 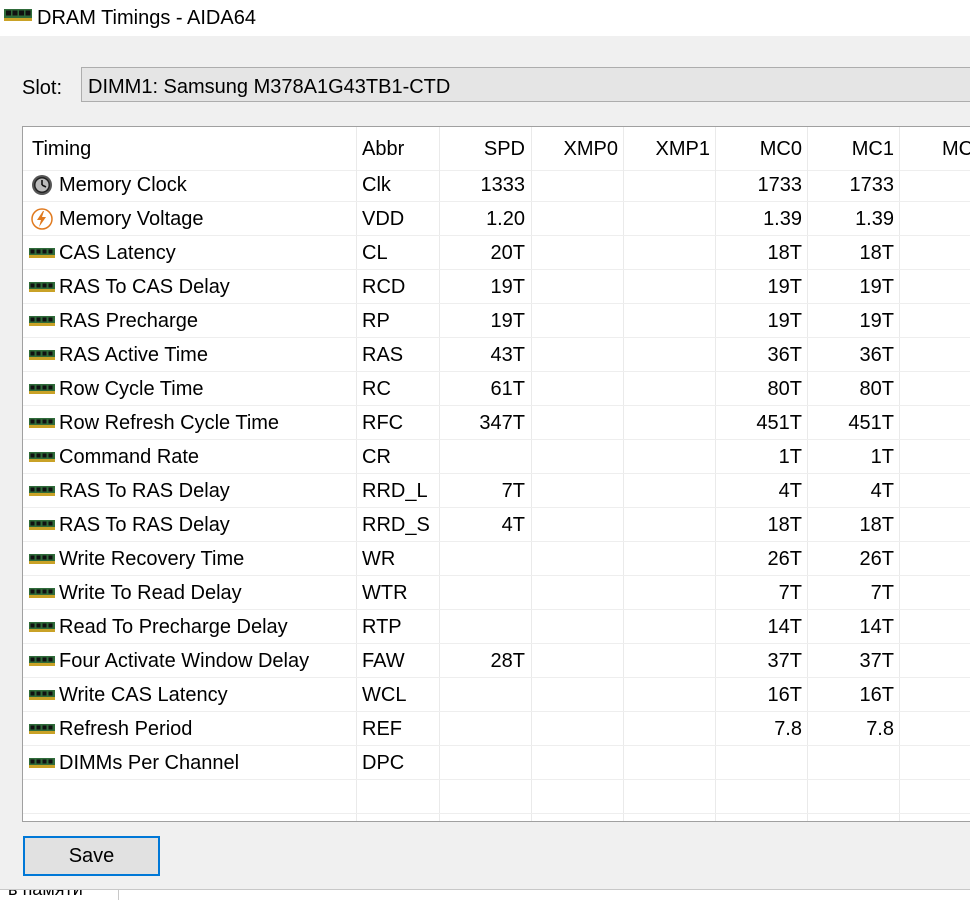 I want to click on cell-mc0: 14T, so click(x=784, y=627).